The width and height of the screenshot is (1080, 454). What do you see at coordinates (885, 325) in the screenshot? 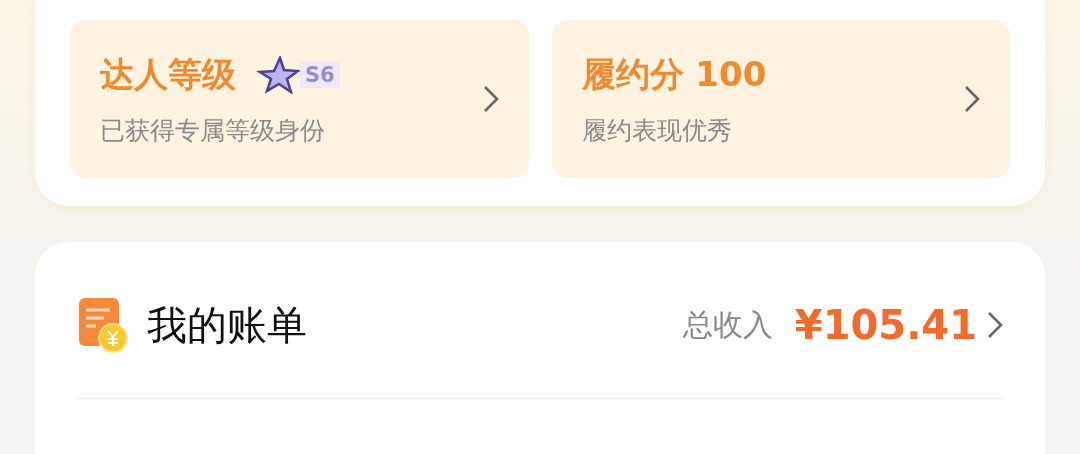
I see `total-income-amount: ¥105.41` at bounding box center [885, 325].